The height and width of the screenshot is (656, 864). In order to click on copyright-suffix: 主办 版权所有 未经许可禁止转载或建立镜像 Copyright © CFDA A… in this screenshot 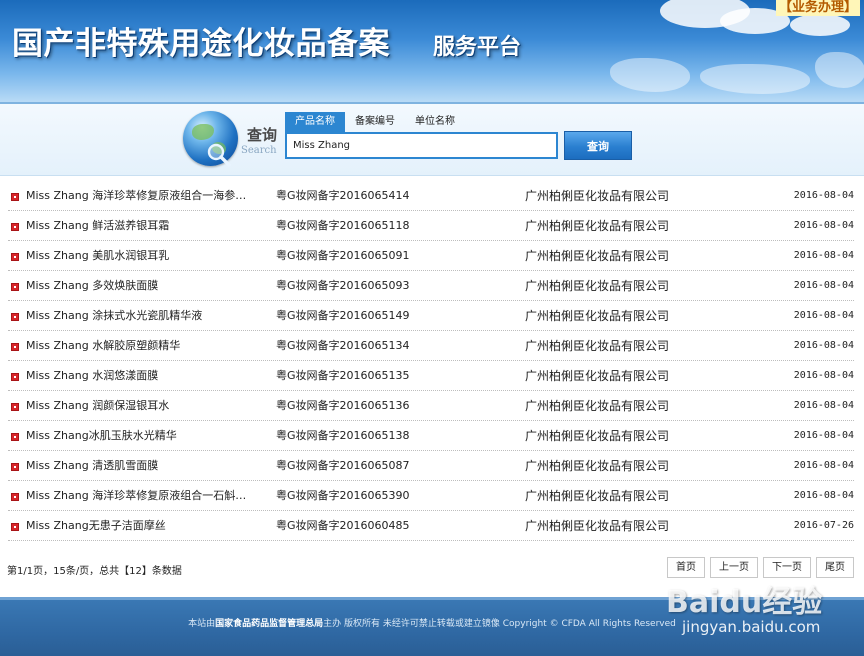, I will do `click(499, 624)`.